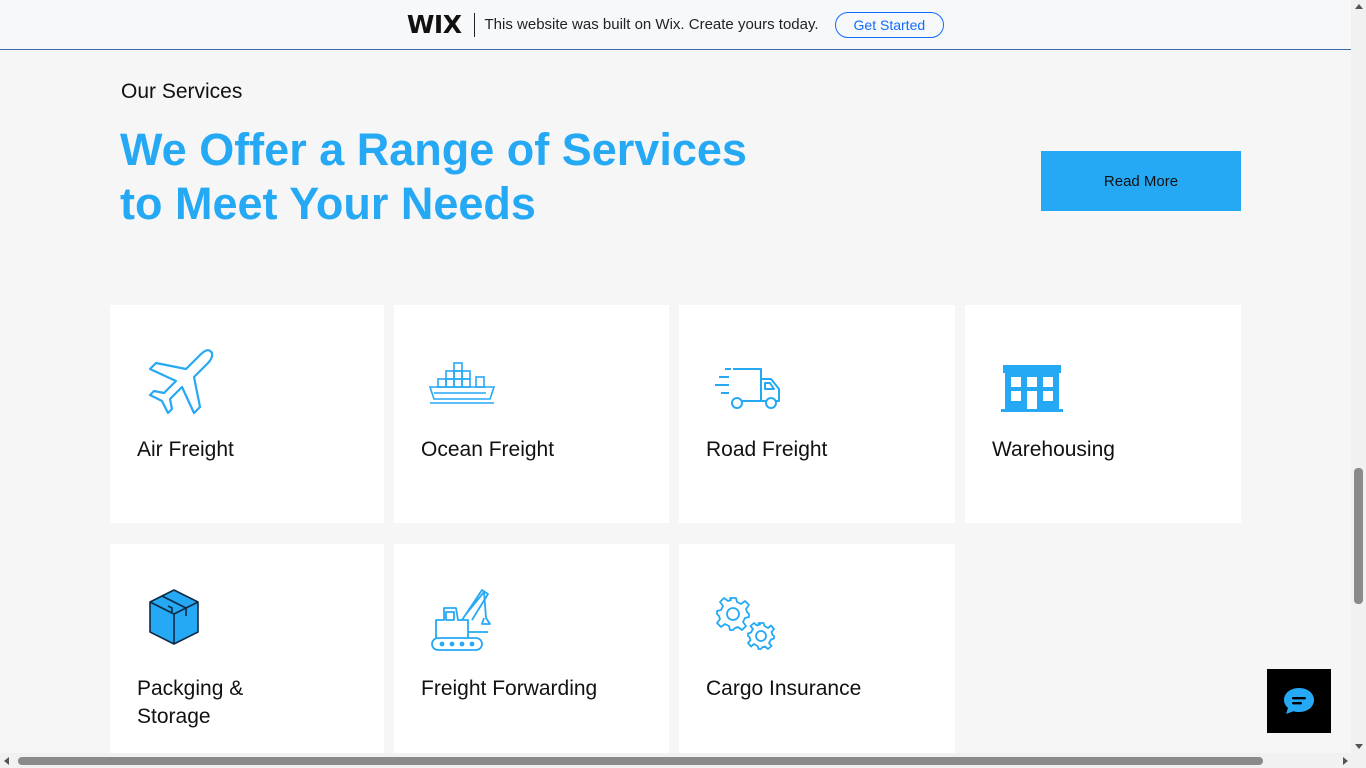  I want to click on delivery-truck-icon, so click(749, 383).